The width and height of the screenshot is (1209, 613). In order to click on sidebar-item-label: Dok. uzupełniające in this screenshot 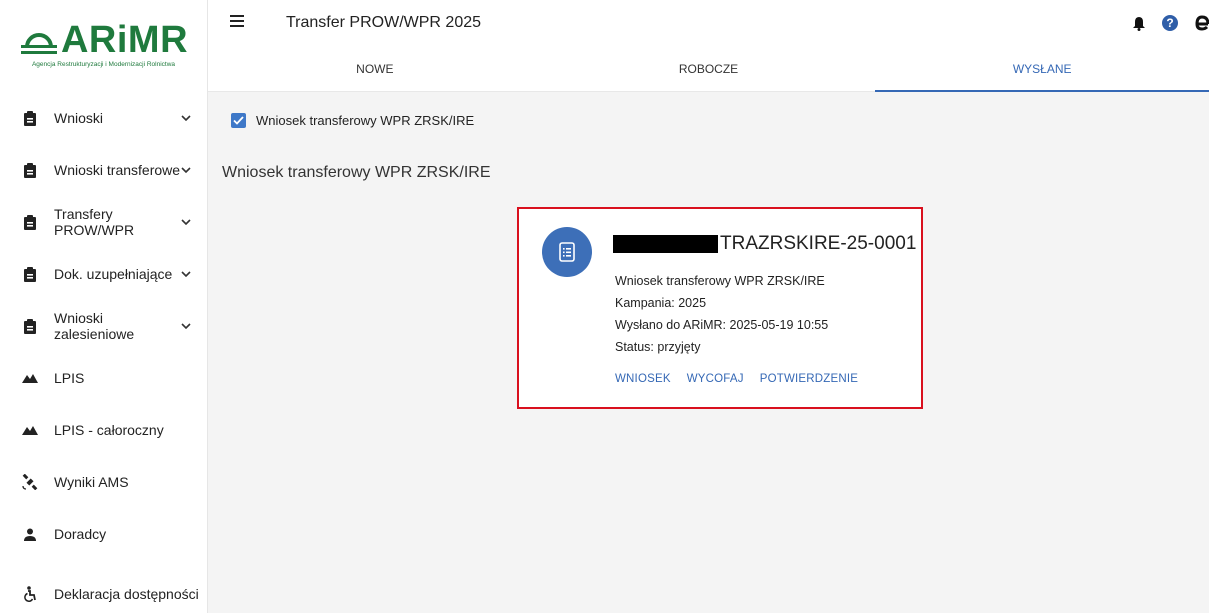, I will do `click(113, 274)`.